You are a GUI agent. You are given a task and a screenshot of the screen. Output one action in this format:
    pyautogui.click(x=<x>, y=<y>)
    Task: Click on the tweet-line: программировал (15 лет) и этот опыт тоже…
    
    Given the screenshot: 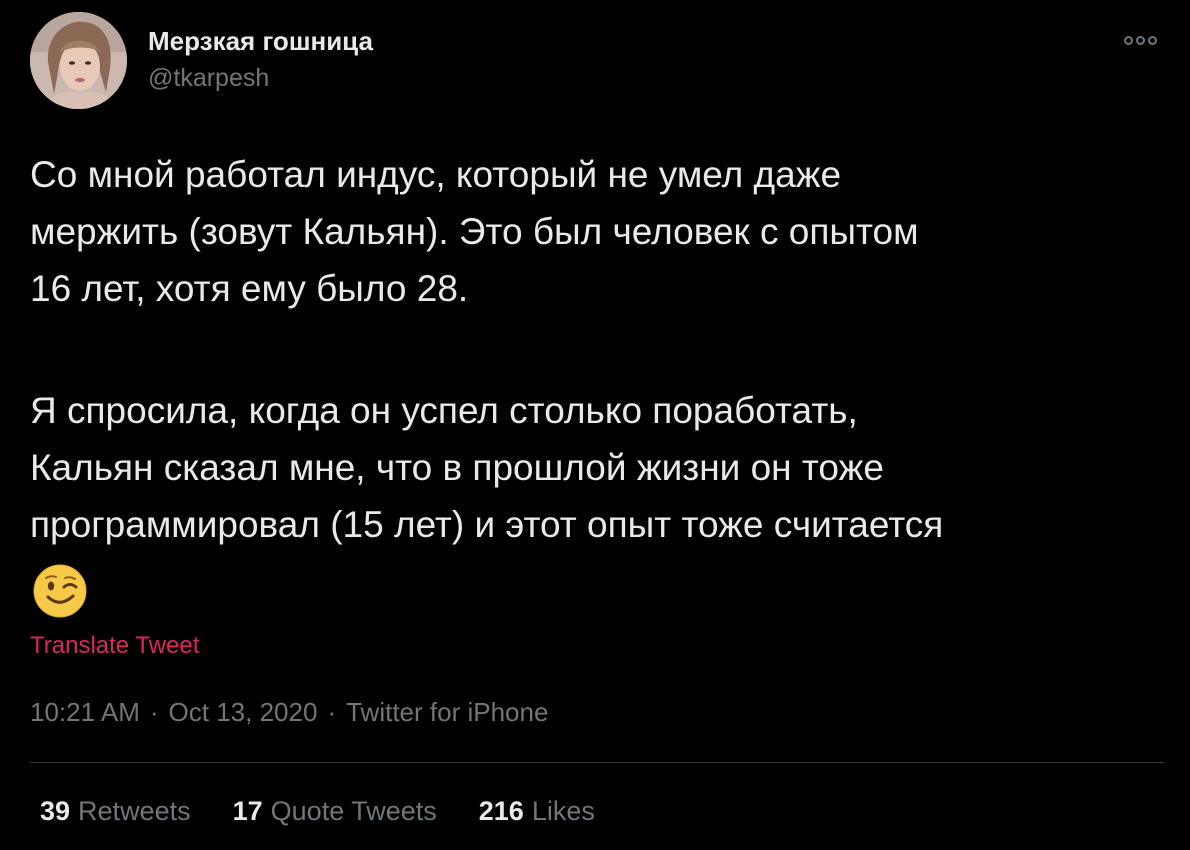 What is the action you would take?
    pyautogui.click(x=487, y=524)
    